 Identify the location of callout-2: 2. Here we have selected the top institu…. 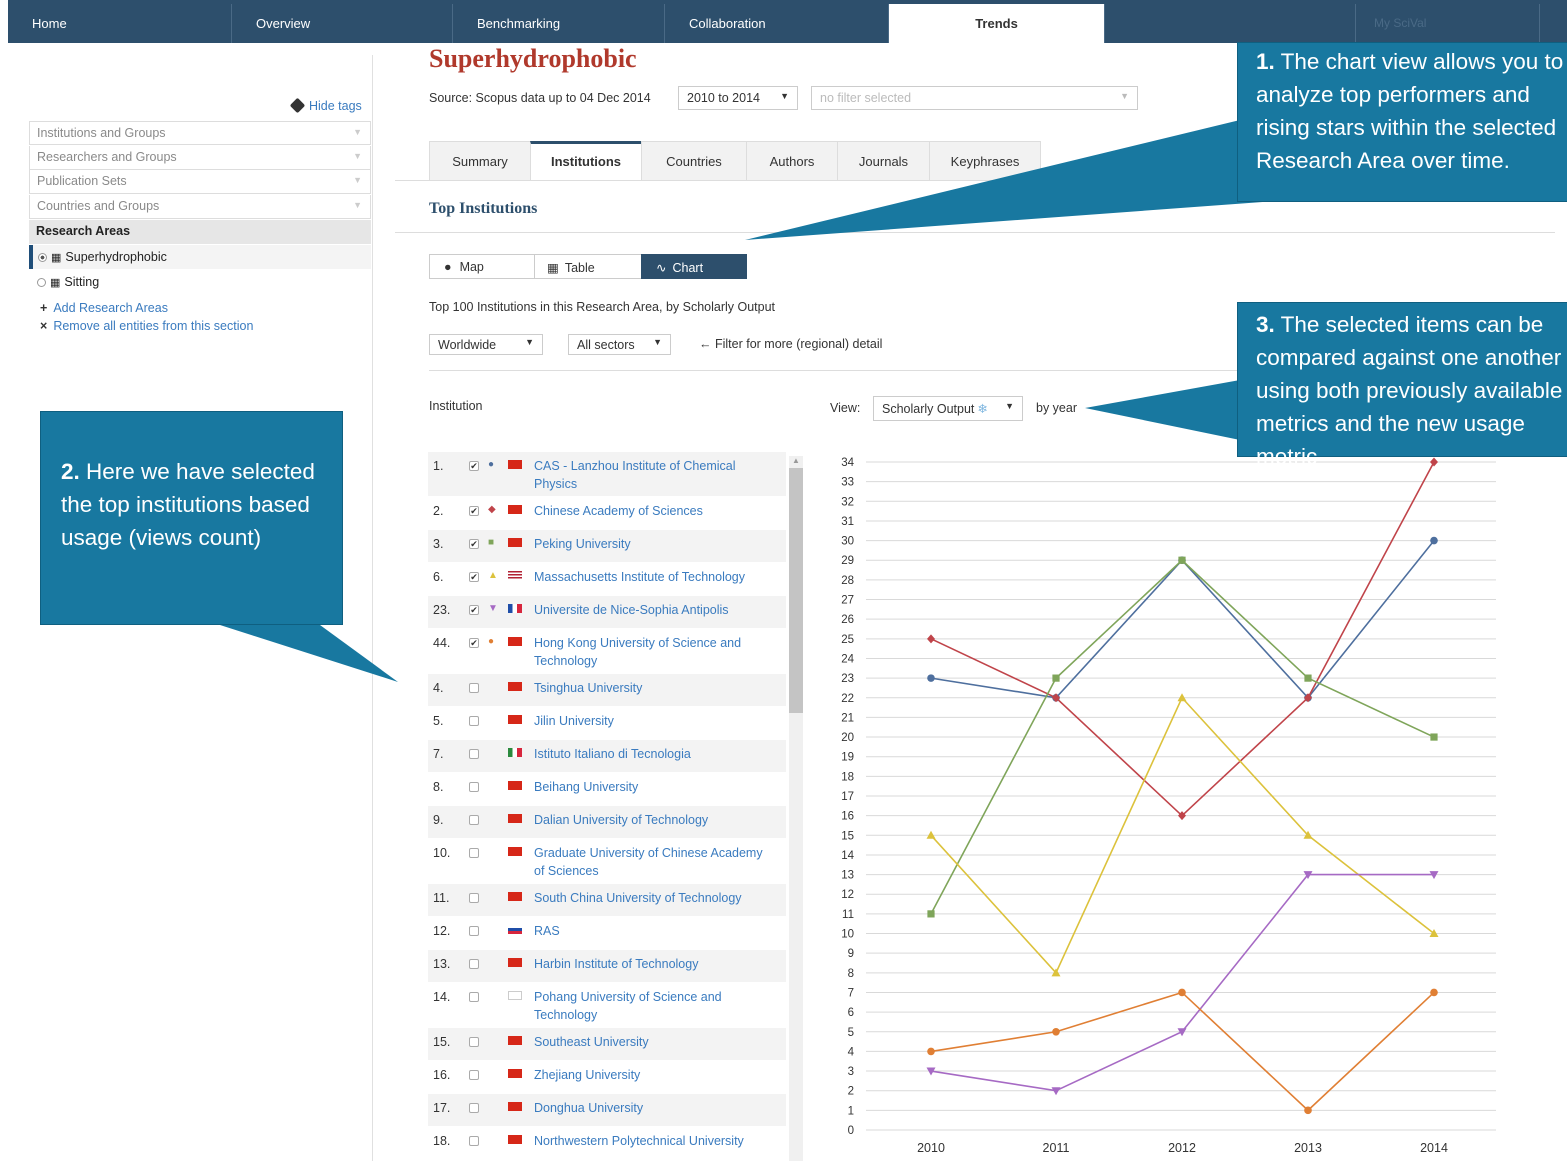
(191, 518).